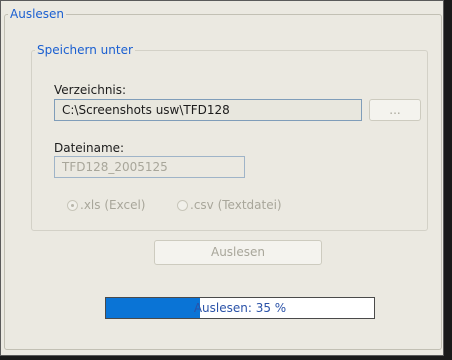  What do you see at coordinates (208, 110) in the screenshot?
I see `directory-field: C:\Screenshots usw\TFD128` at bounding box center [208, 110].